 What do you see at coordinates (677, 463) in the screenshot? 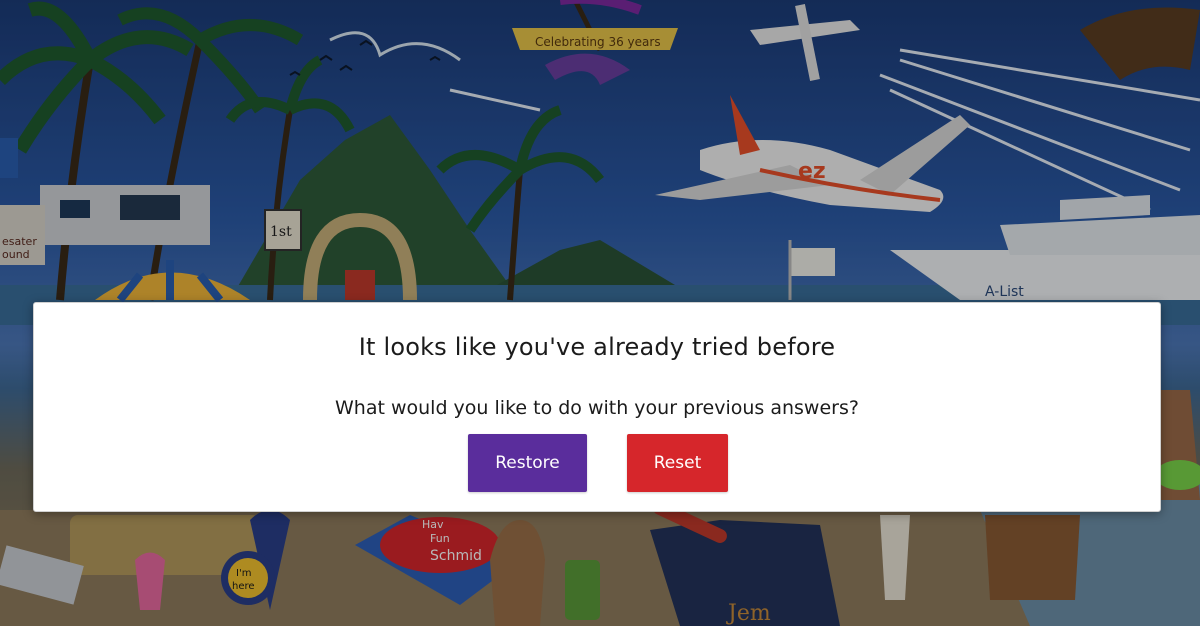
I see `reset-button: Reset` at bounding box center [677, 463].